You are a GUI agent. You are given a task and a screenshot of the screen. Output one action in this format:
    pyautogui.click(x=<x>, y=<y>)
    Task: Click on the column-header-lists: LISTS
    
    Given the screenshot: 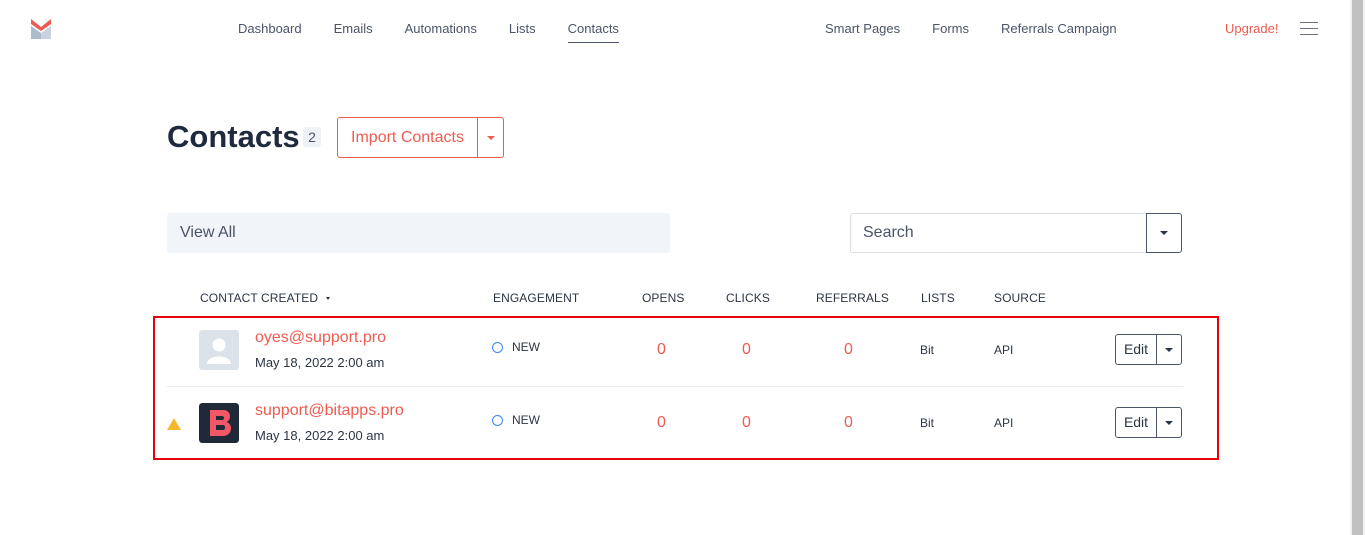 What is the action you would take?
    pyautogui.click(x=938, y=298)
    